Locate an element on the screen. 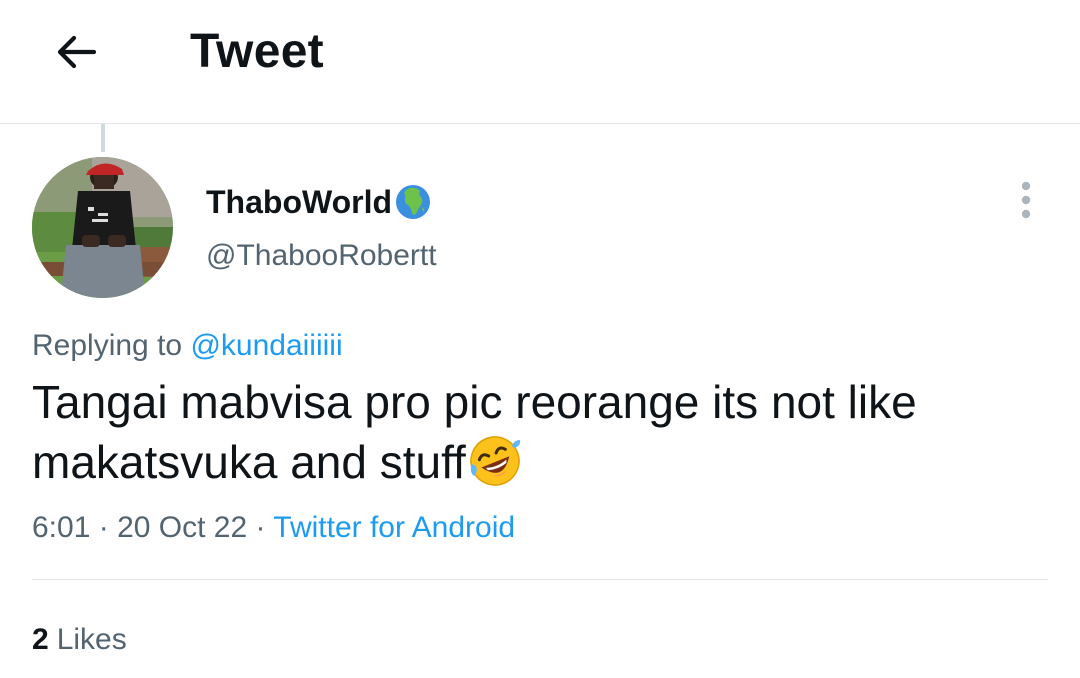  replying-prefix: Replying to is located at coordinates (107, 345).